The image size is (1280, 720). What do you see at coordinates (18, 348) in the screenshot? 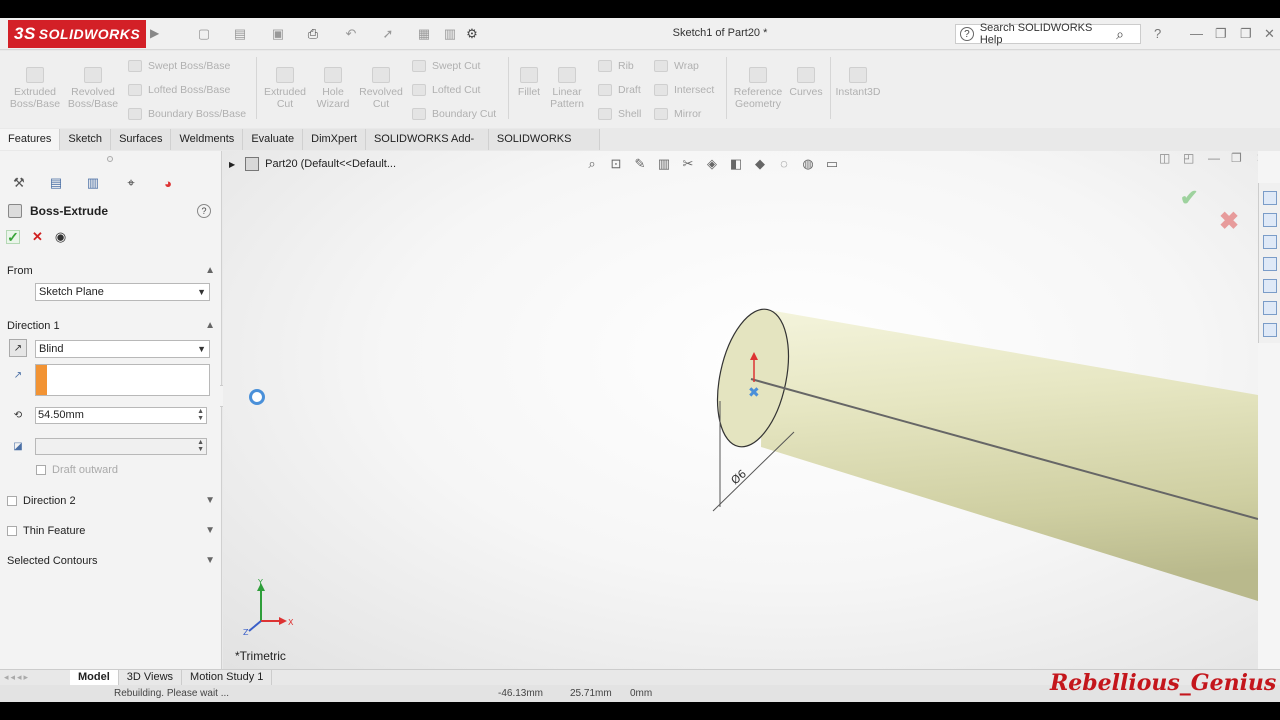
I see `reverse-direction-icon: ↗` at bounding box center [18, 348].